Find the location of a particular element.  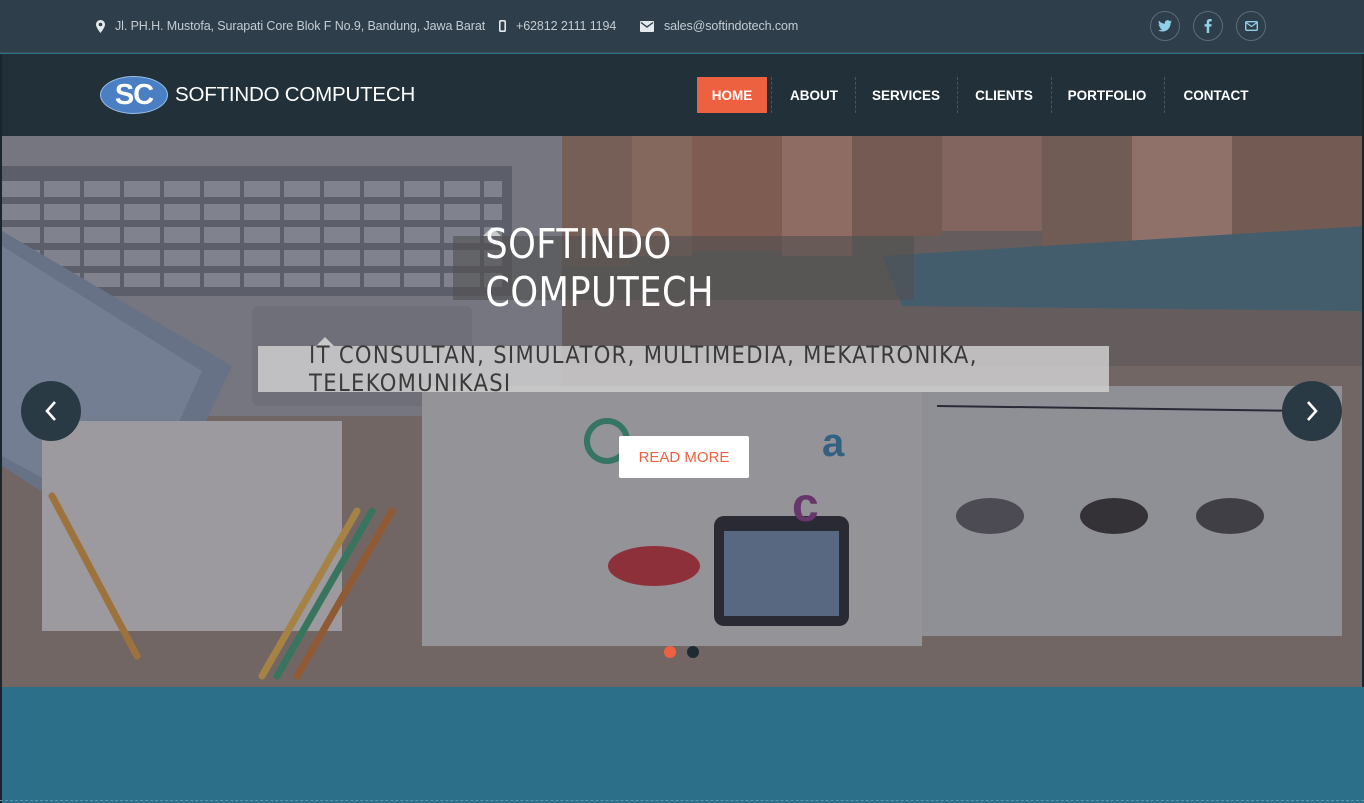

twitter-icon is located at coordinates (1165, 26).